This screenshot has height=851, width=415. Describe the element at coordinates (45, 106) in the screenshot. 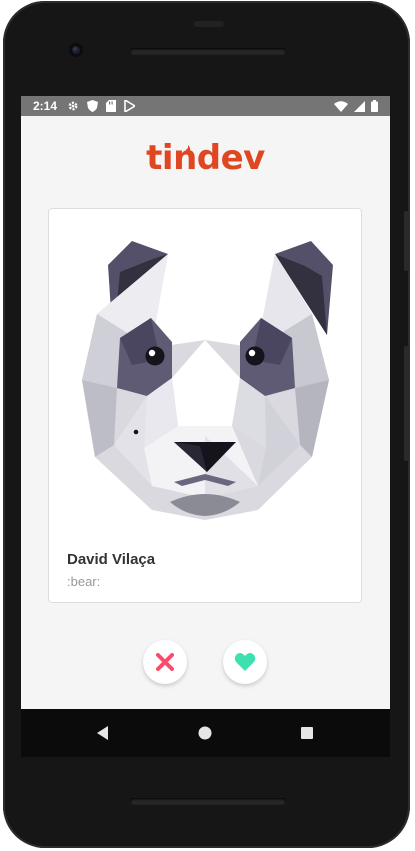

I see `status-time: 2:14` at that location.